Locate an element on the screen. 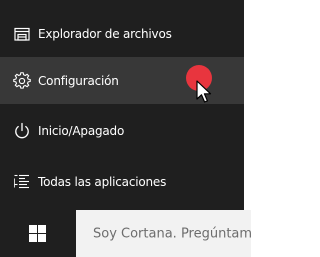 Image resolution: width=320 pixels, height=257 pixels. start-menu-item-label: Configuración is located at coordinates (78, 80).